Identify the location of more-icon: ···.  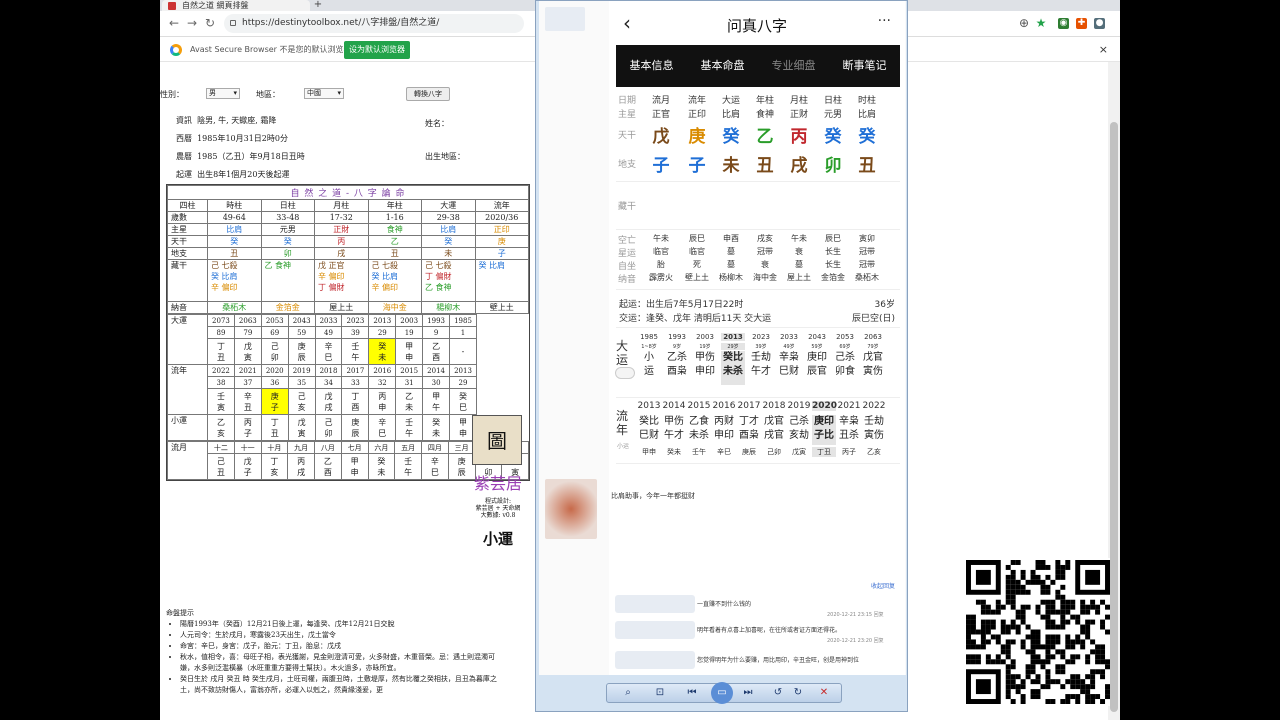
(884, 21).